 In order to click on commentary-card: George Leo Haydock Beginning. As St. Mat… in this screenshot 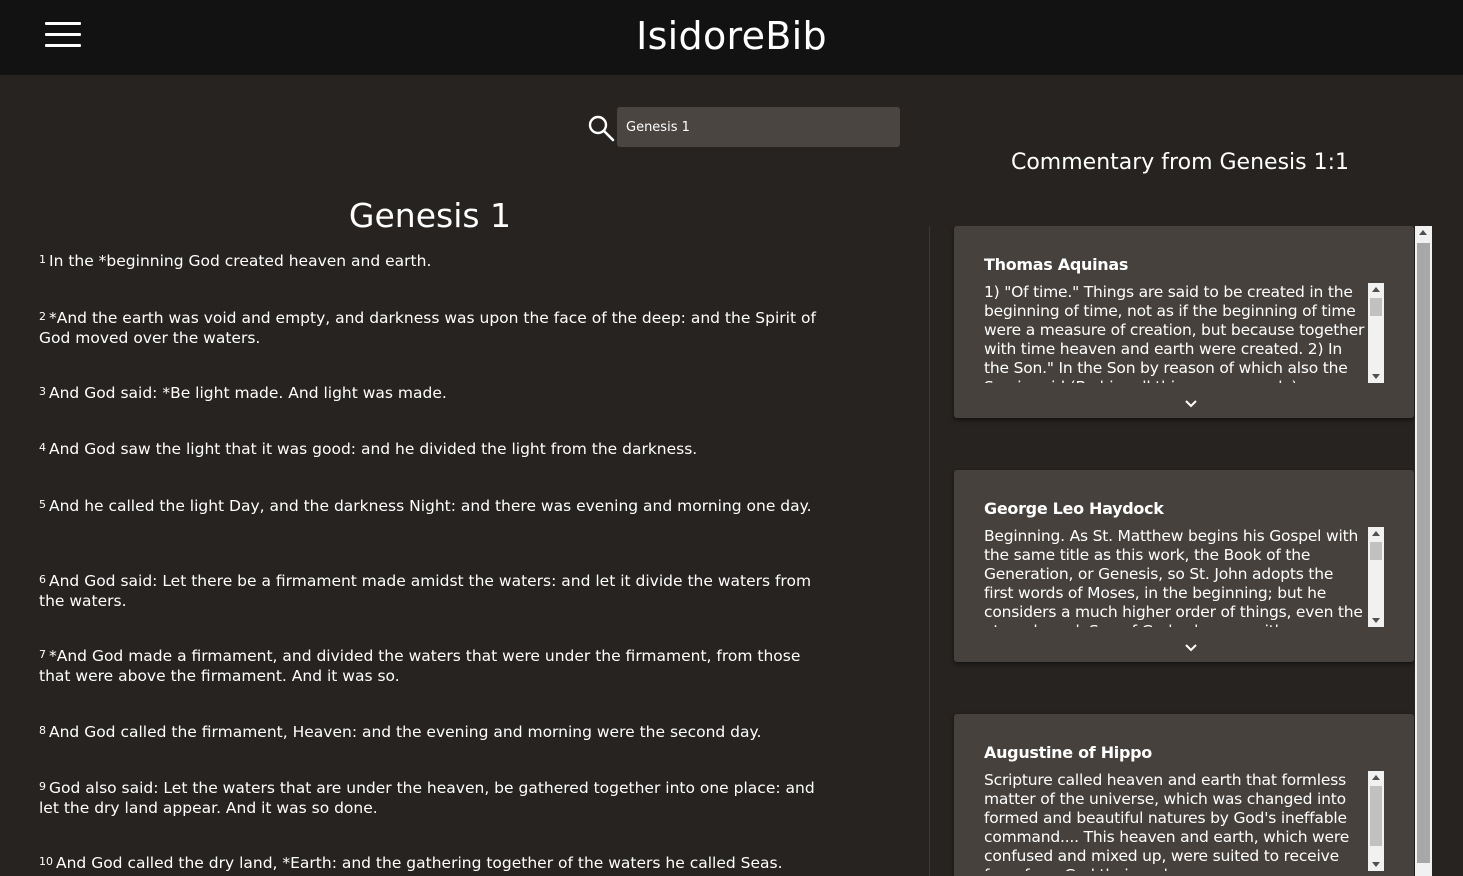, I will do `click(1184, 566)`.